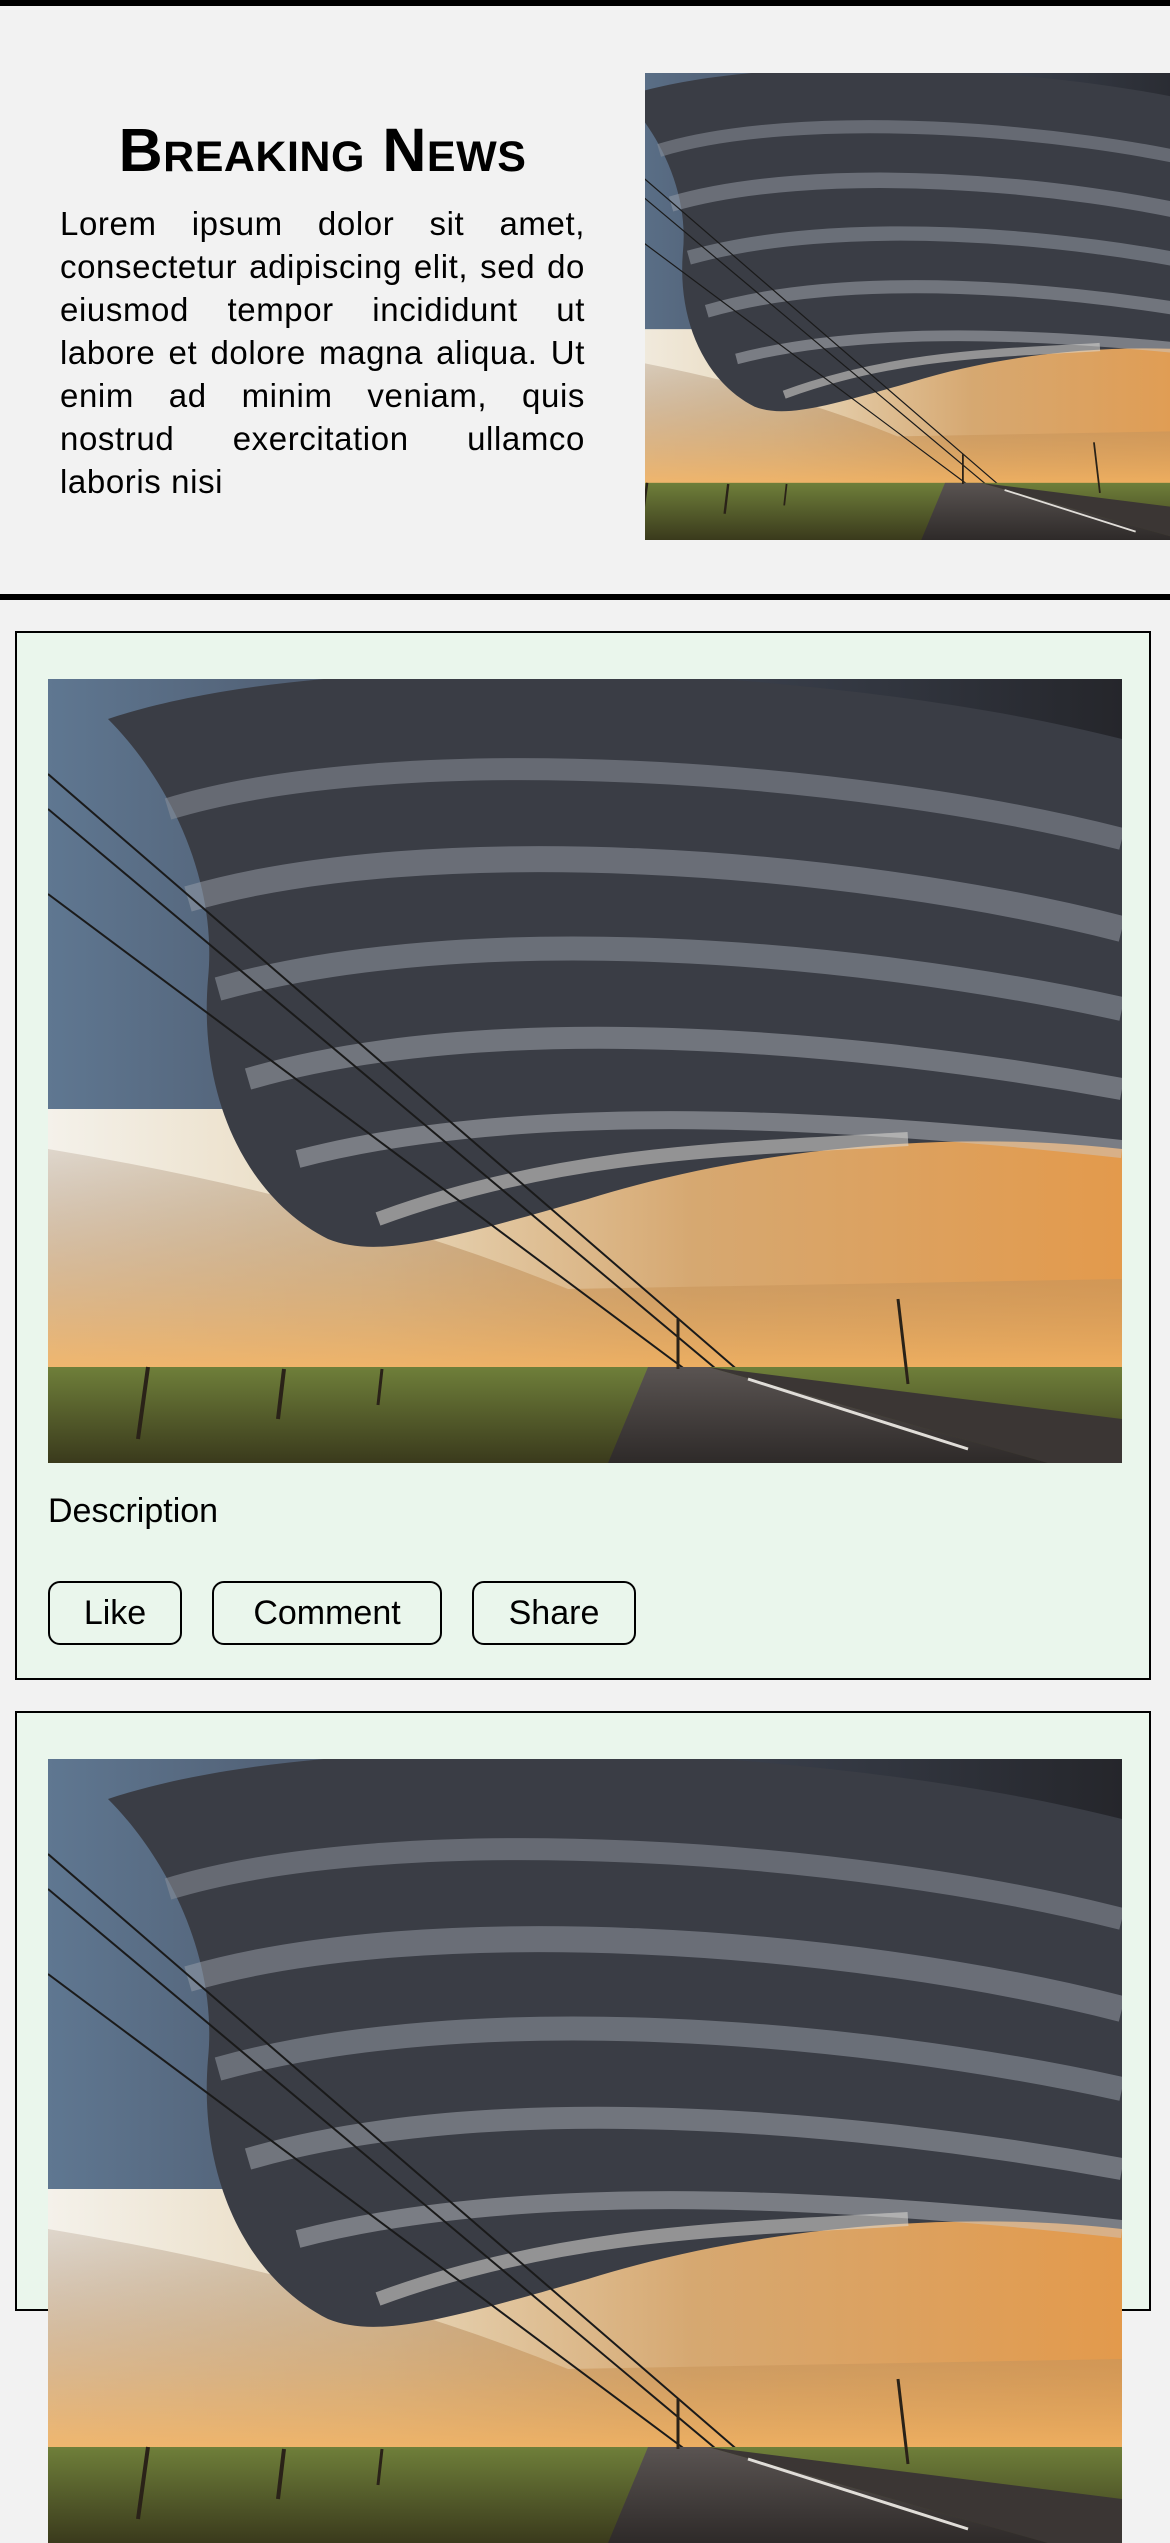  What do you see at coordinates (322, 150) in the screenshot?
I see `page-title: Breaking News` at bounding box center [322, 150].